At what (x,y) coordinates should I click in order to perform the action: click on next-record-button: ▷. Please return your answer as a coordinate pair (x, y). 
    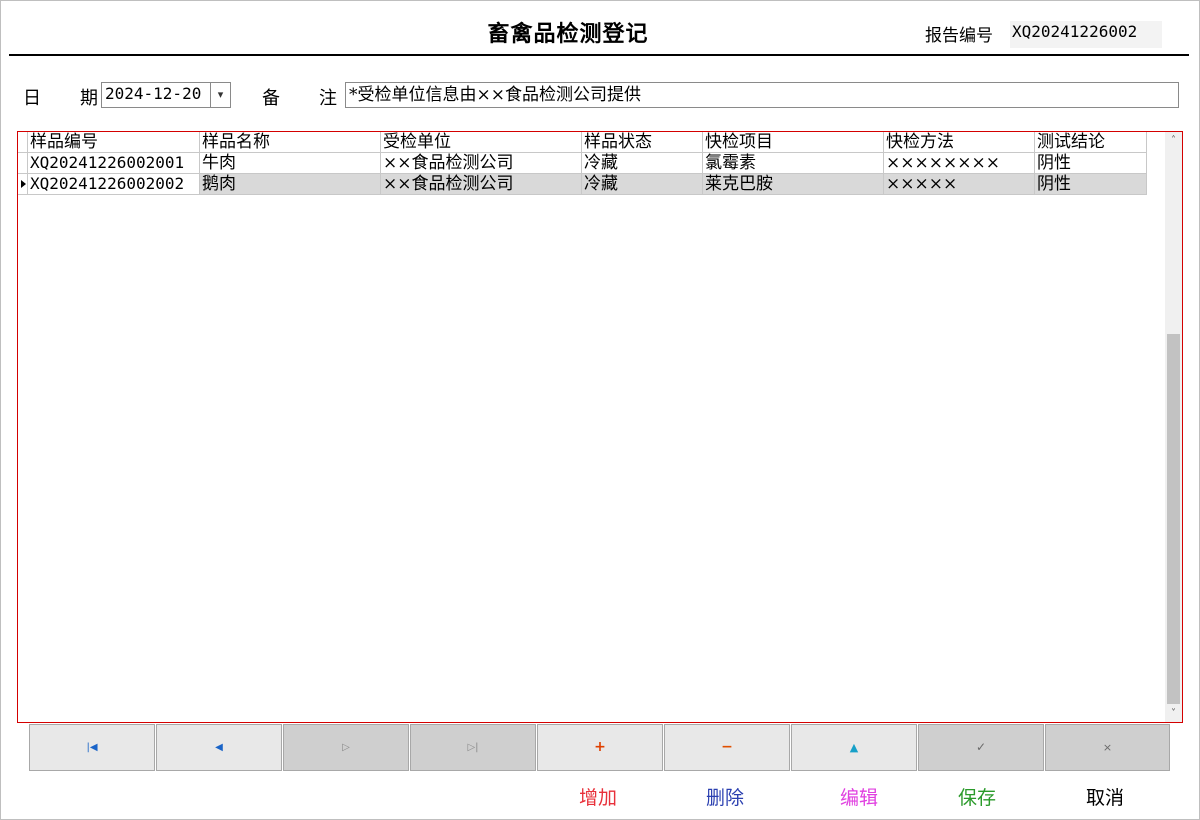
    Looking at the image, I should click on (346, 747).